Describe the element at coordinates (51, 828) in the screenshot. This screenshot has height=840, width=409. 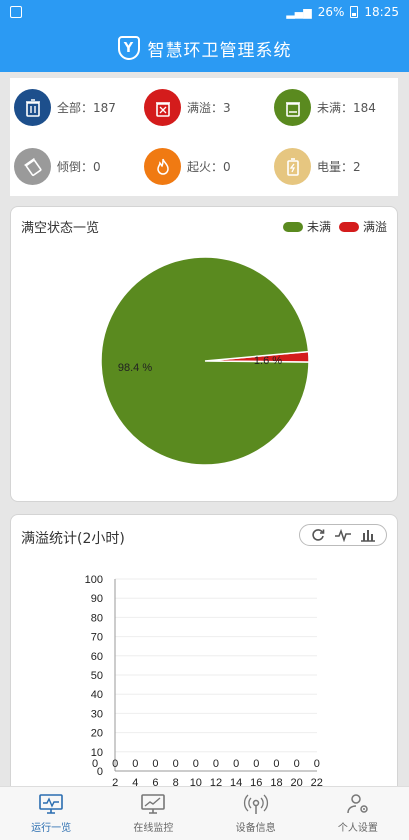
I see `tab-label: 运行一览` at that location.